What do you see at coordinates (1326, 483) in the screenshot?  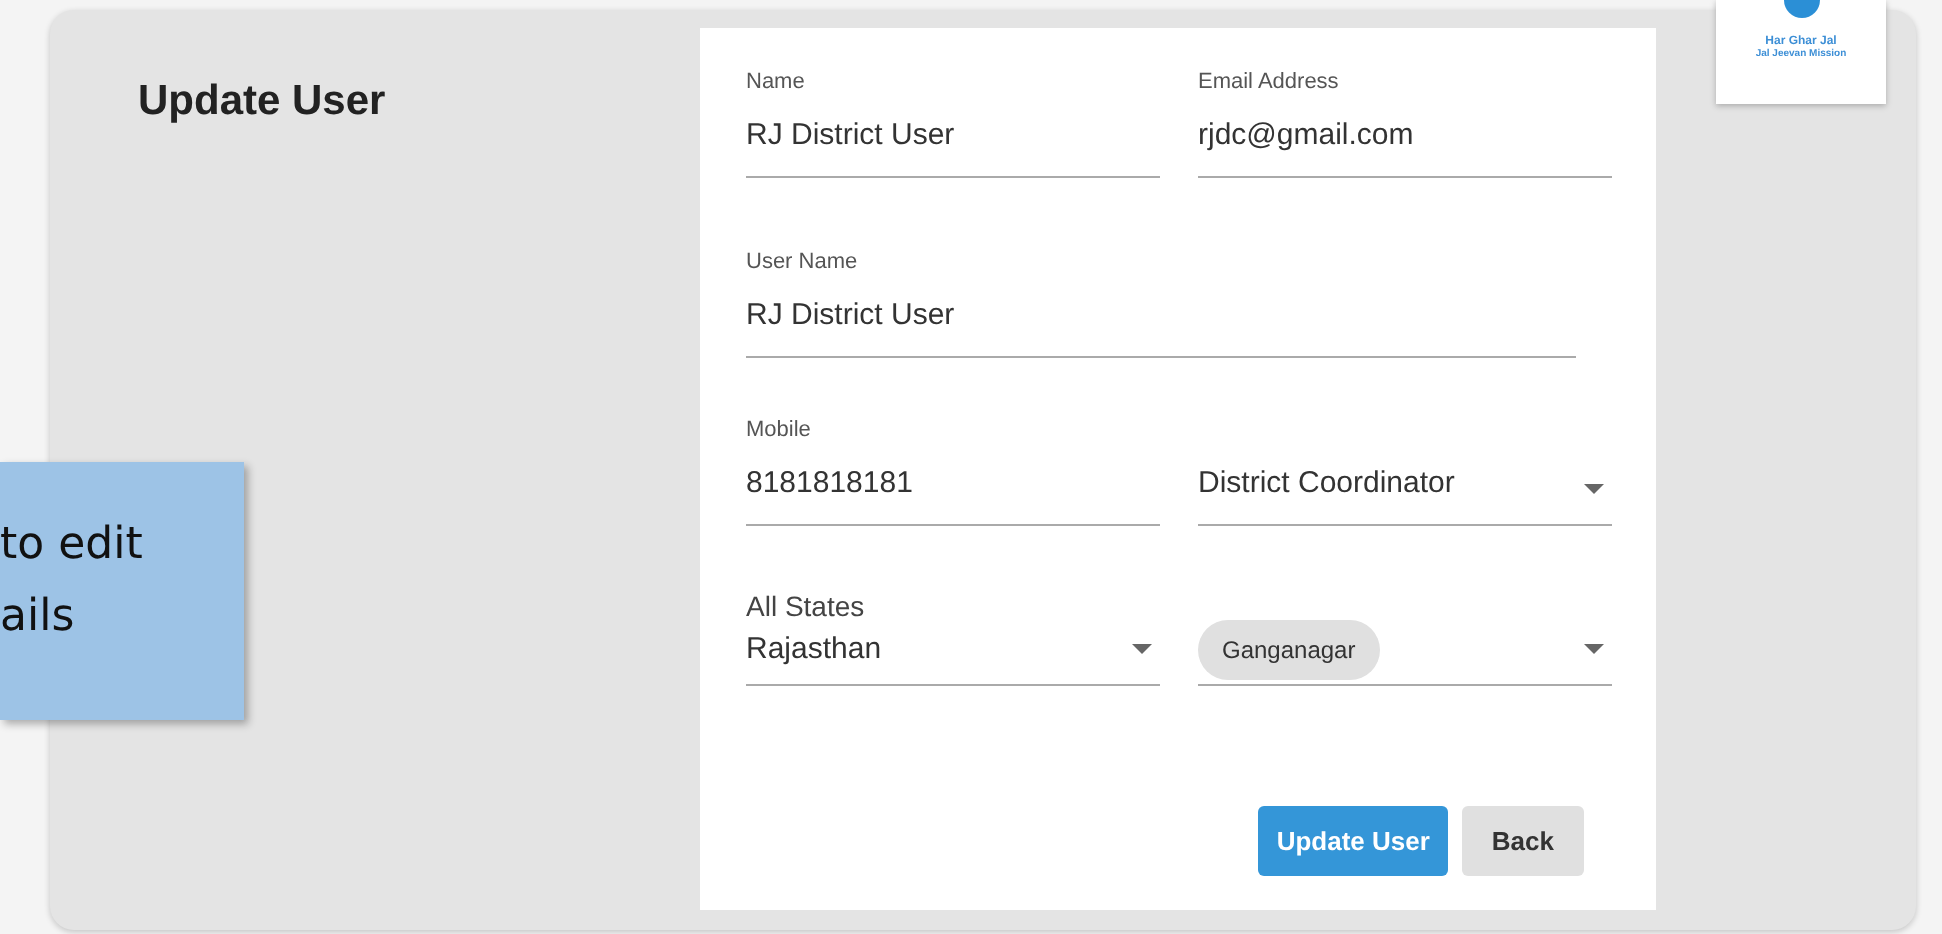 I see `select-value: District Coordinator` at bounding box center [1326, 483].